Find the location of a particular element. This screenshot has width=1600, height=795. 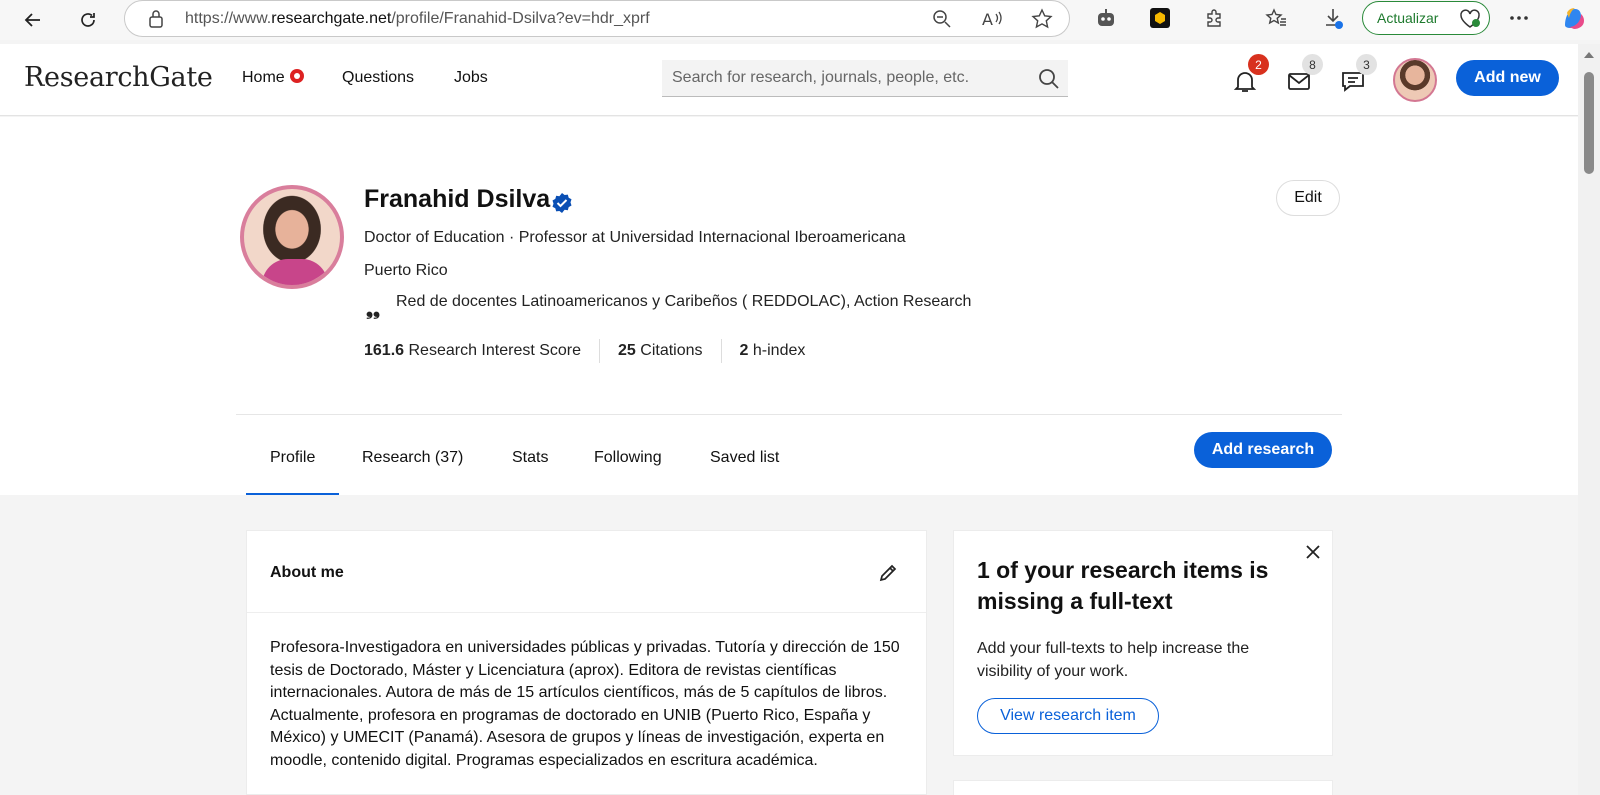

stat-research-interest: 161.6 Research Interest Score is located at coordinates (472, 351).